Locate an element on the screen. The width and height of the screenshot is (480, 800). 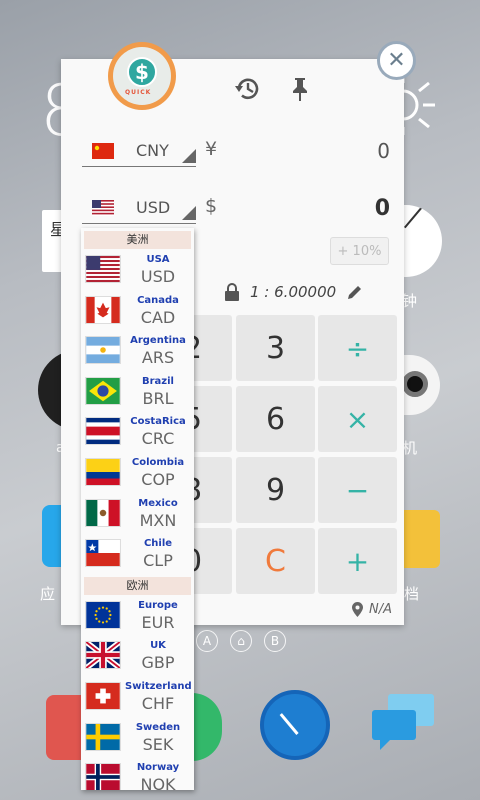
no-flag-icon is located at coordinates (103, 776).